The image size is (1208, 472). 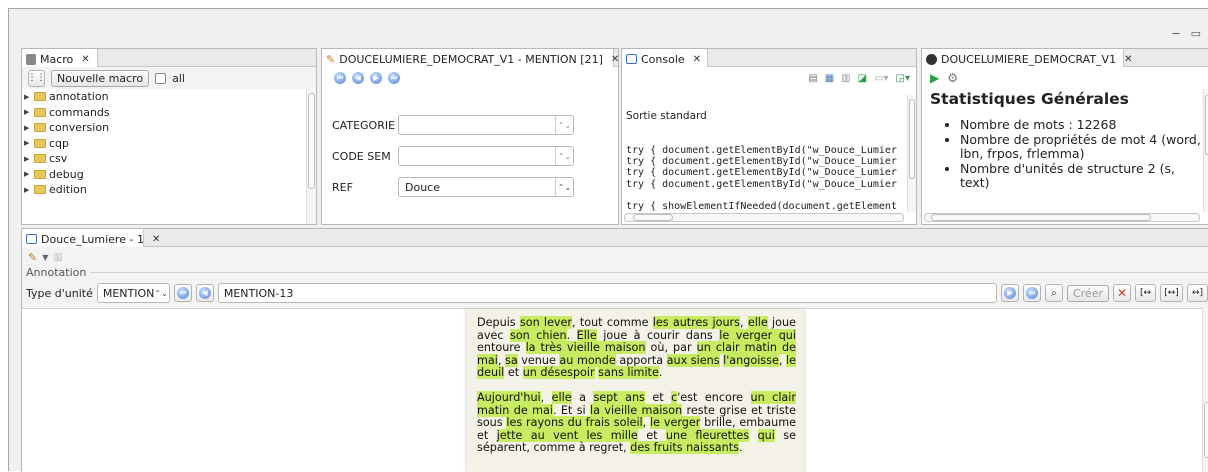 I want to click on tree-item-conversion: ▶ conversion, so click(x=164, y=128).